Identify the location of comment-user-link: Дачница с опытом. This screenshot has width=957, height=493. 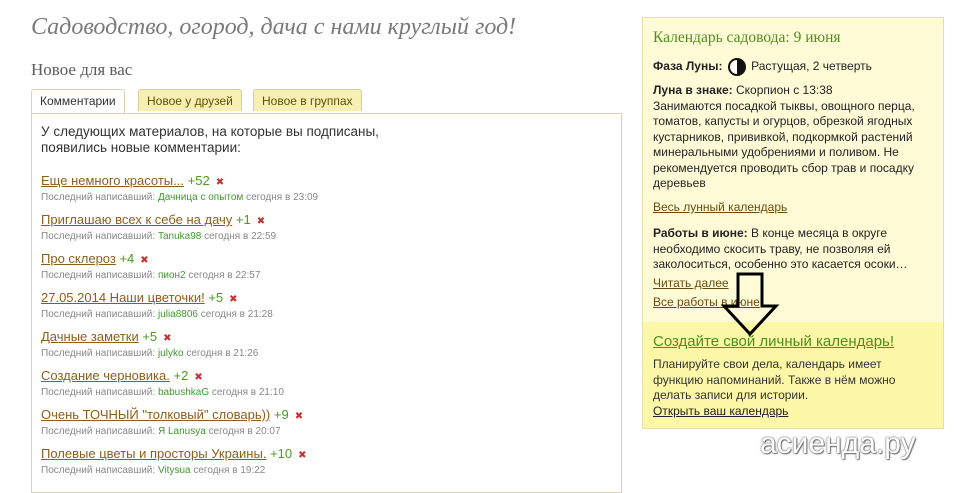
(200, 197).